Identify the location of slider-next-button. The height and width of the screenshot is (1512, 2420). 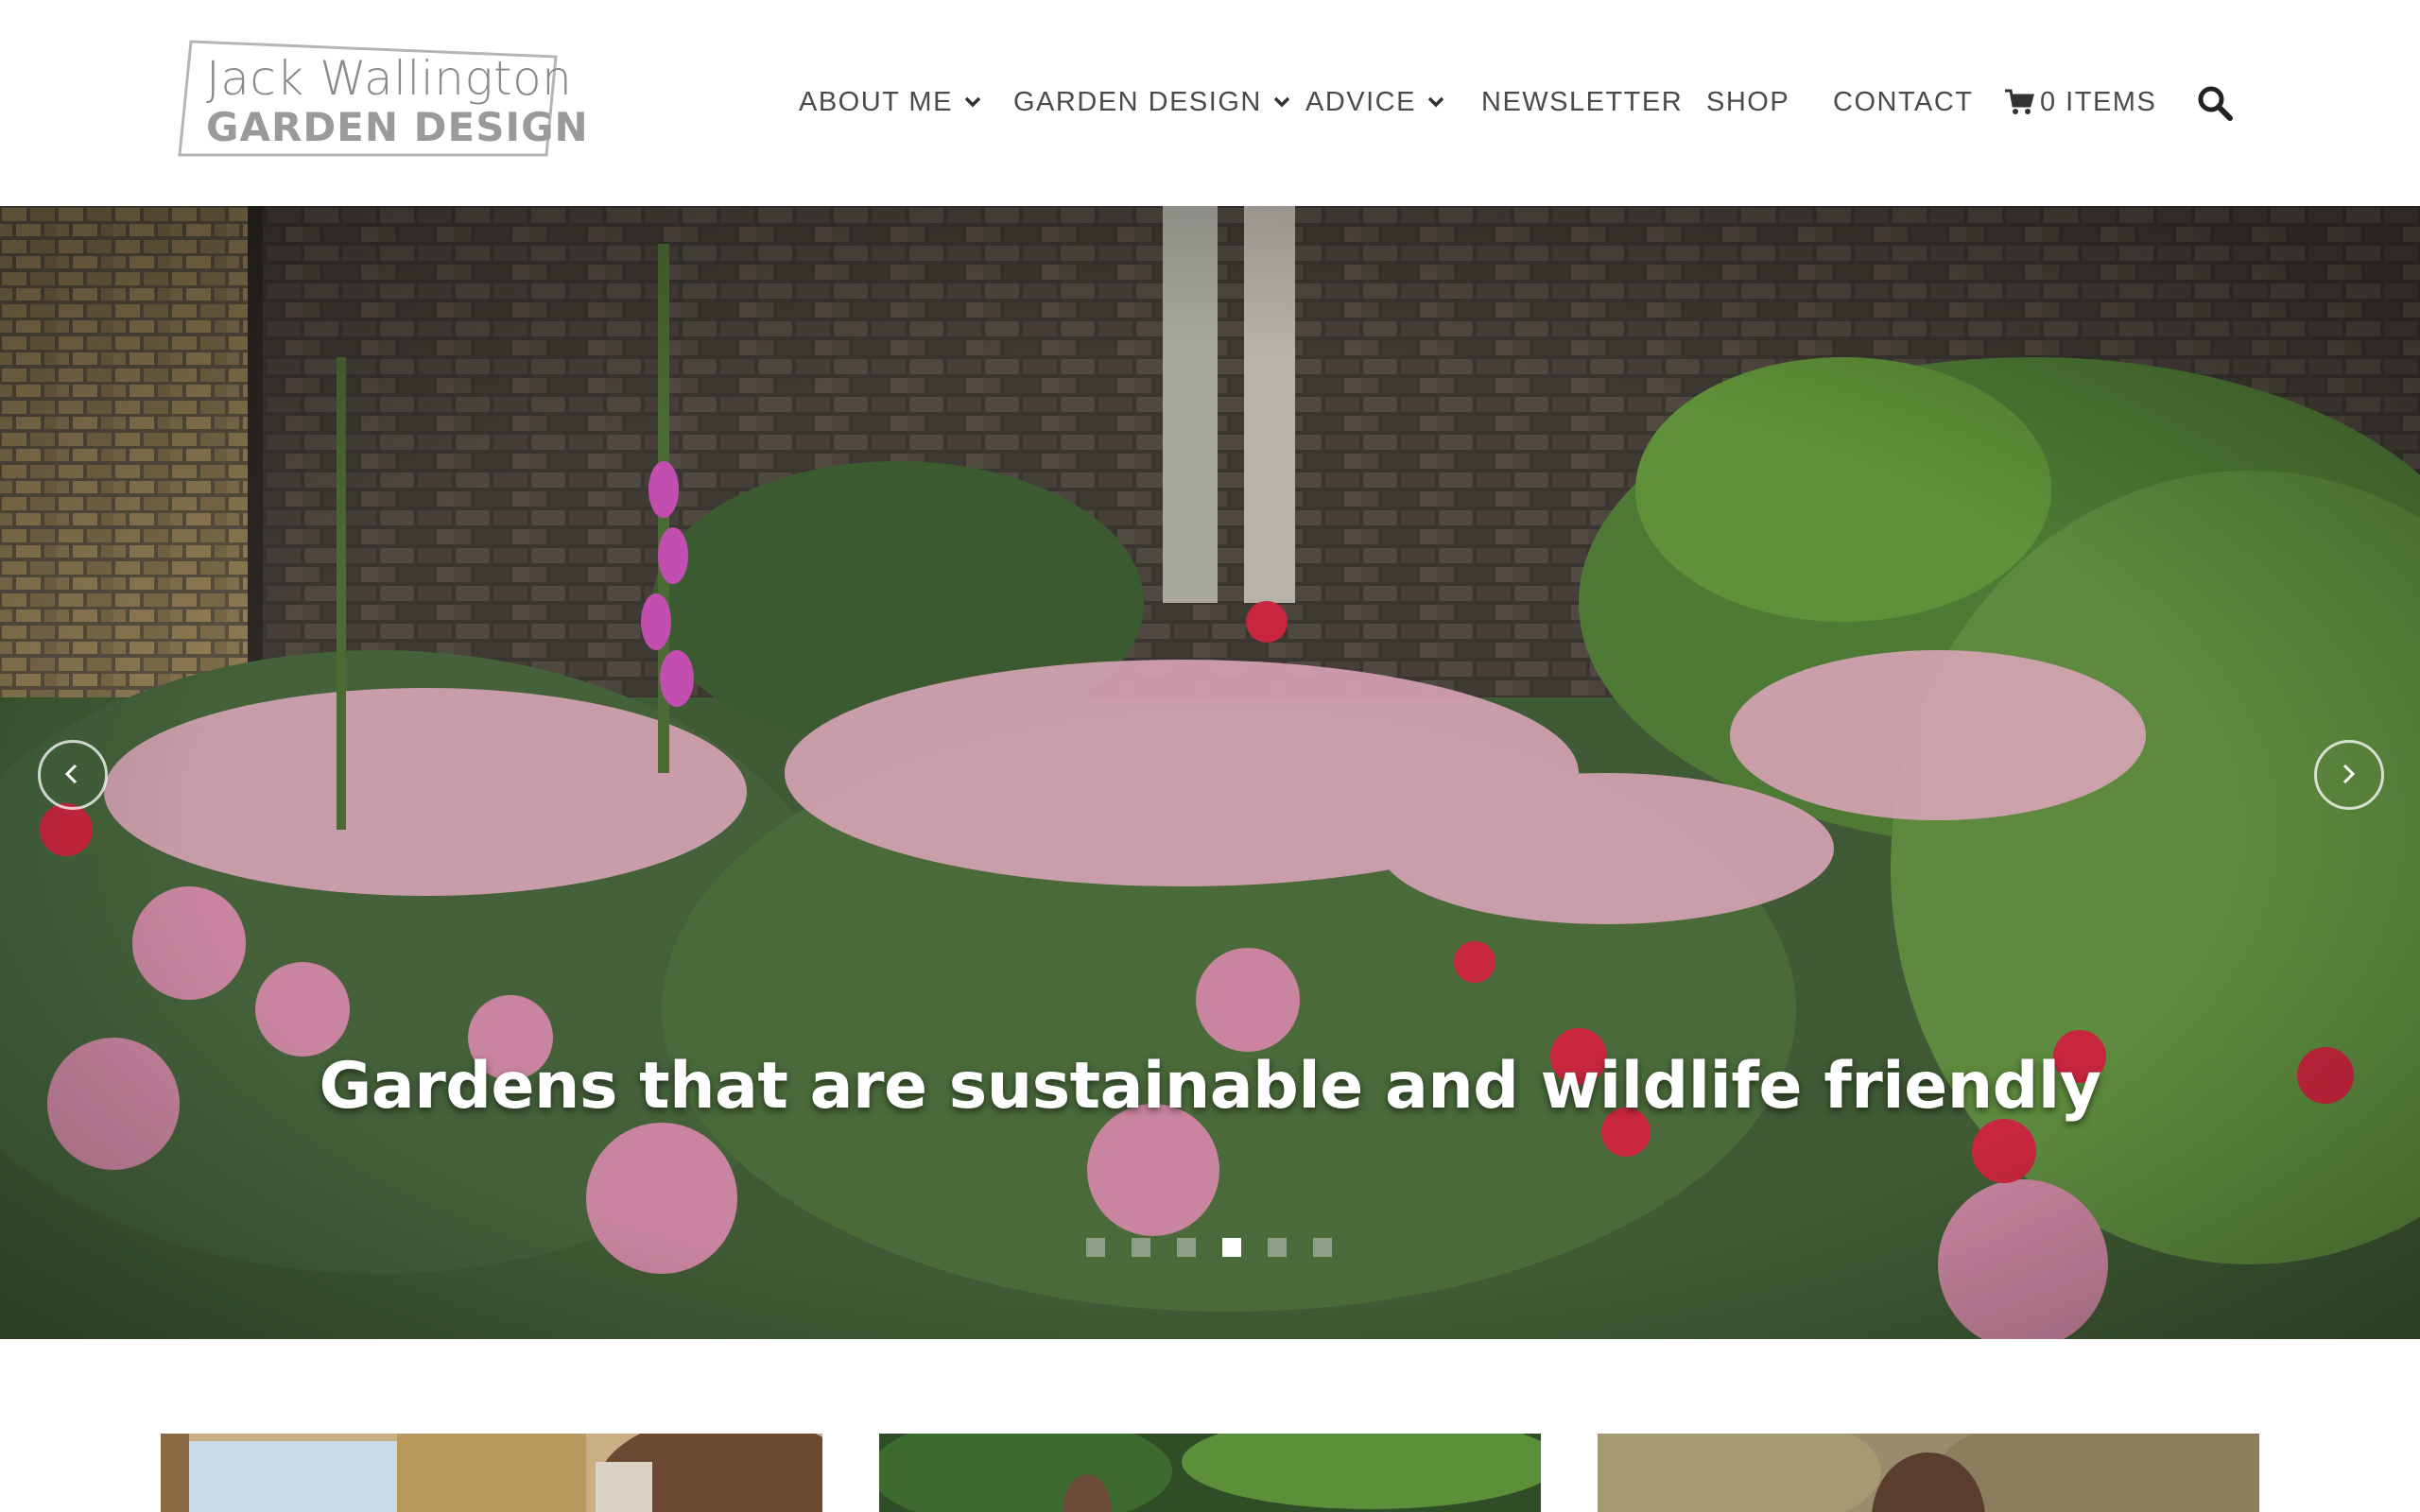
(2349, 775).